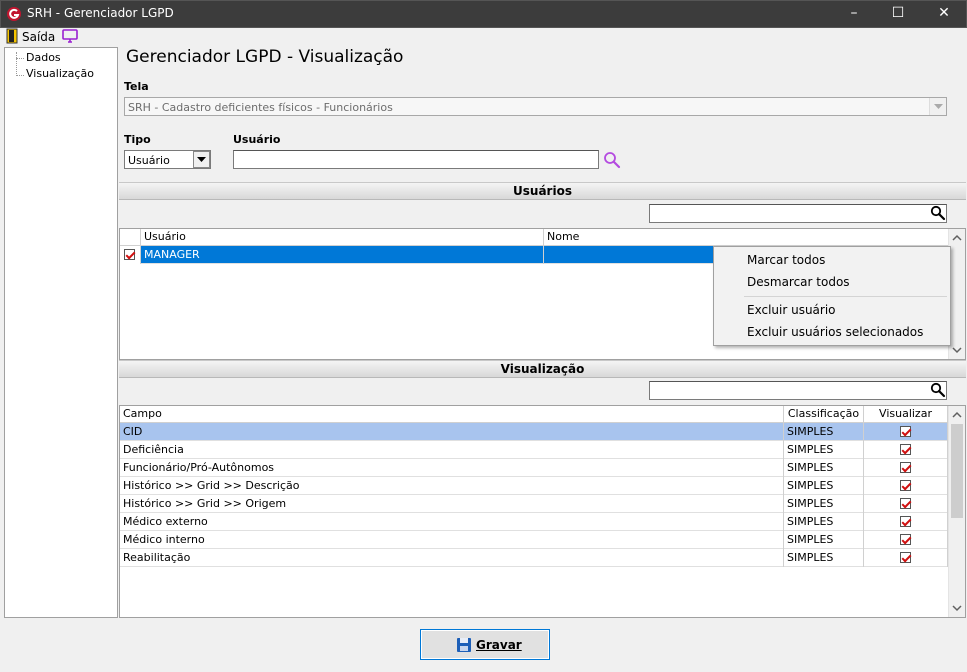 The image size is (967, 672). I want to click on app-logo-icon, so click(14, 14).